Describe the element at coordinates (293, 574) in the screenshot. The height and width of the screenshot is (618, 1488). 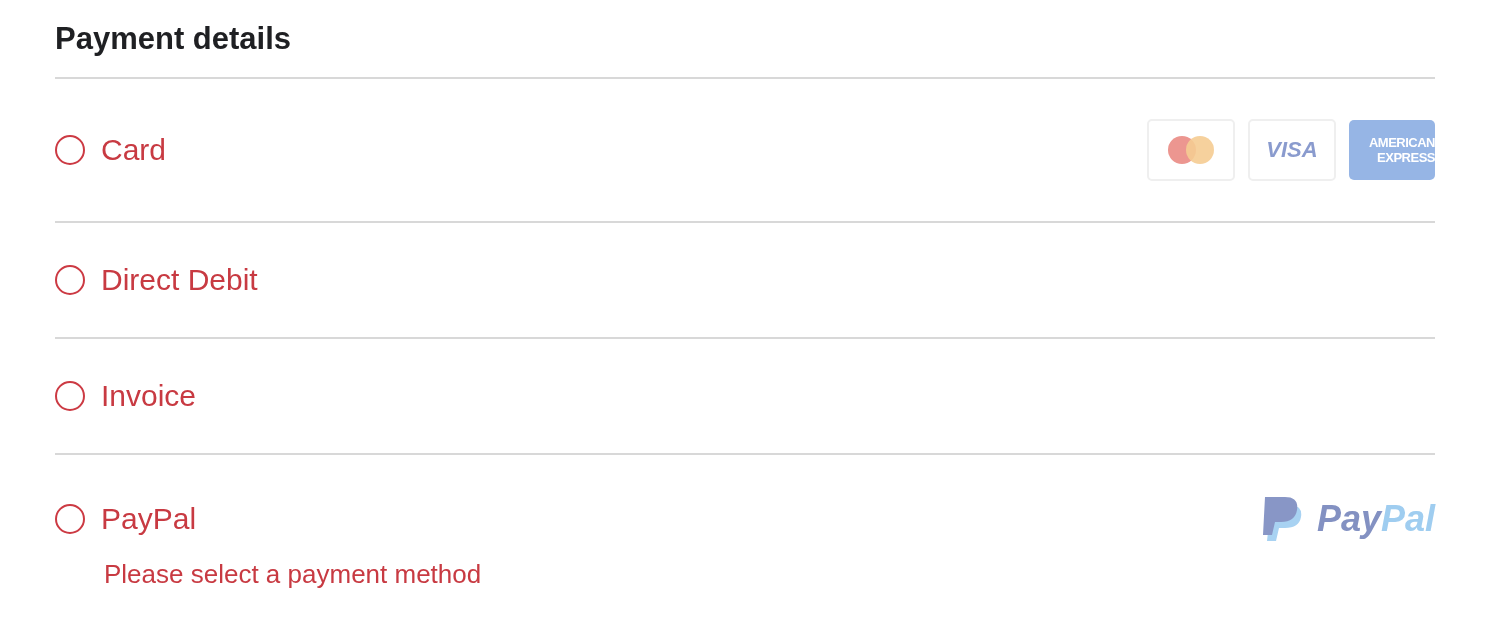
I see `error-message: Please select a payment method` at that location.